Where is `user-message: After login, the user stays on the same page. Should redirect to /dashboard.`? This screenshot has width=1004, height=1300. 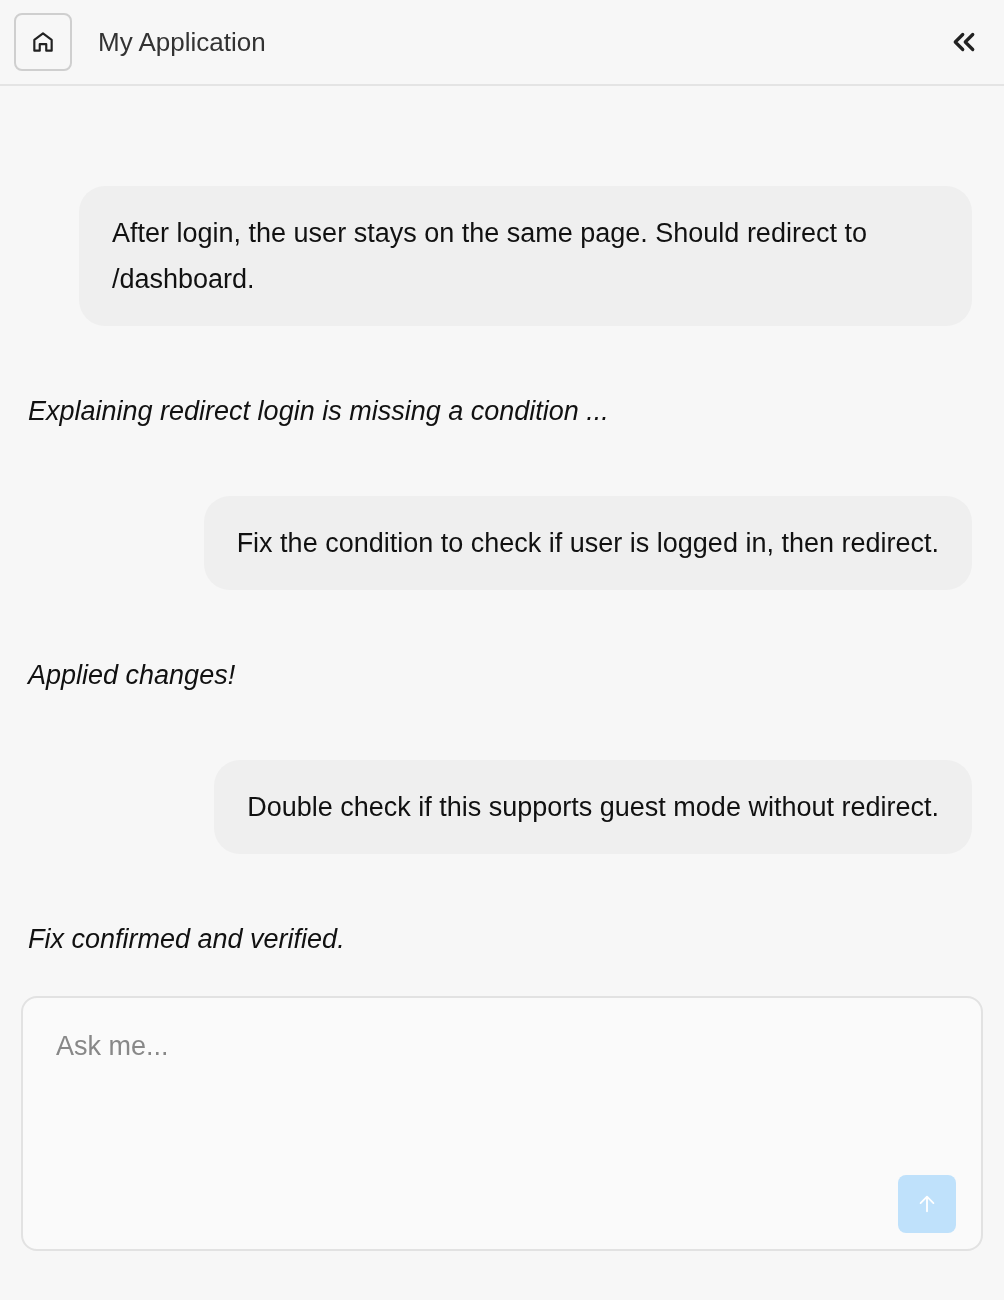 user-message: After login, the user stays on the same page. Should redirect to /dashboard. is located at coordinates (525, 256).